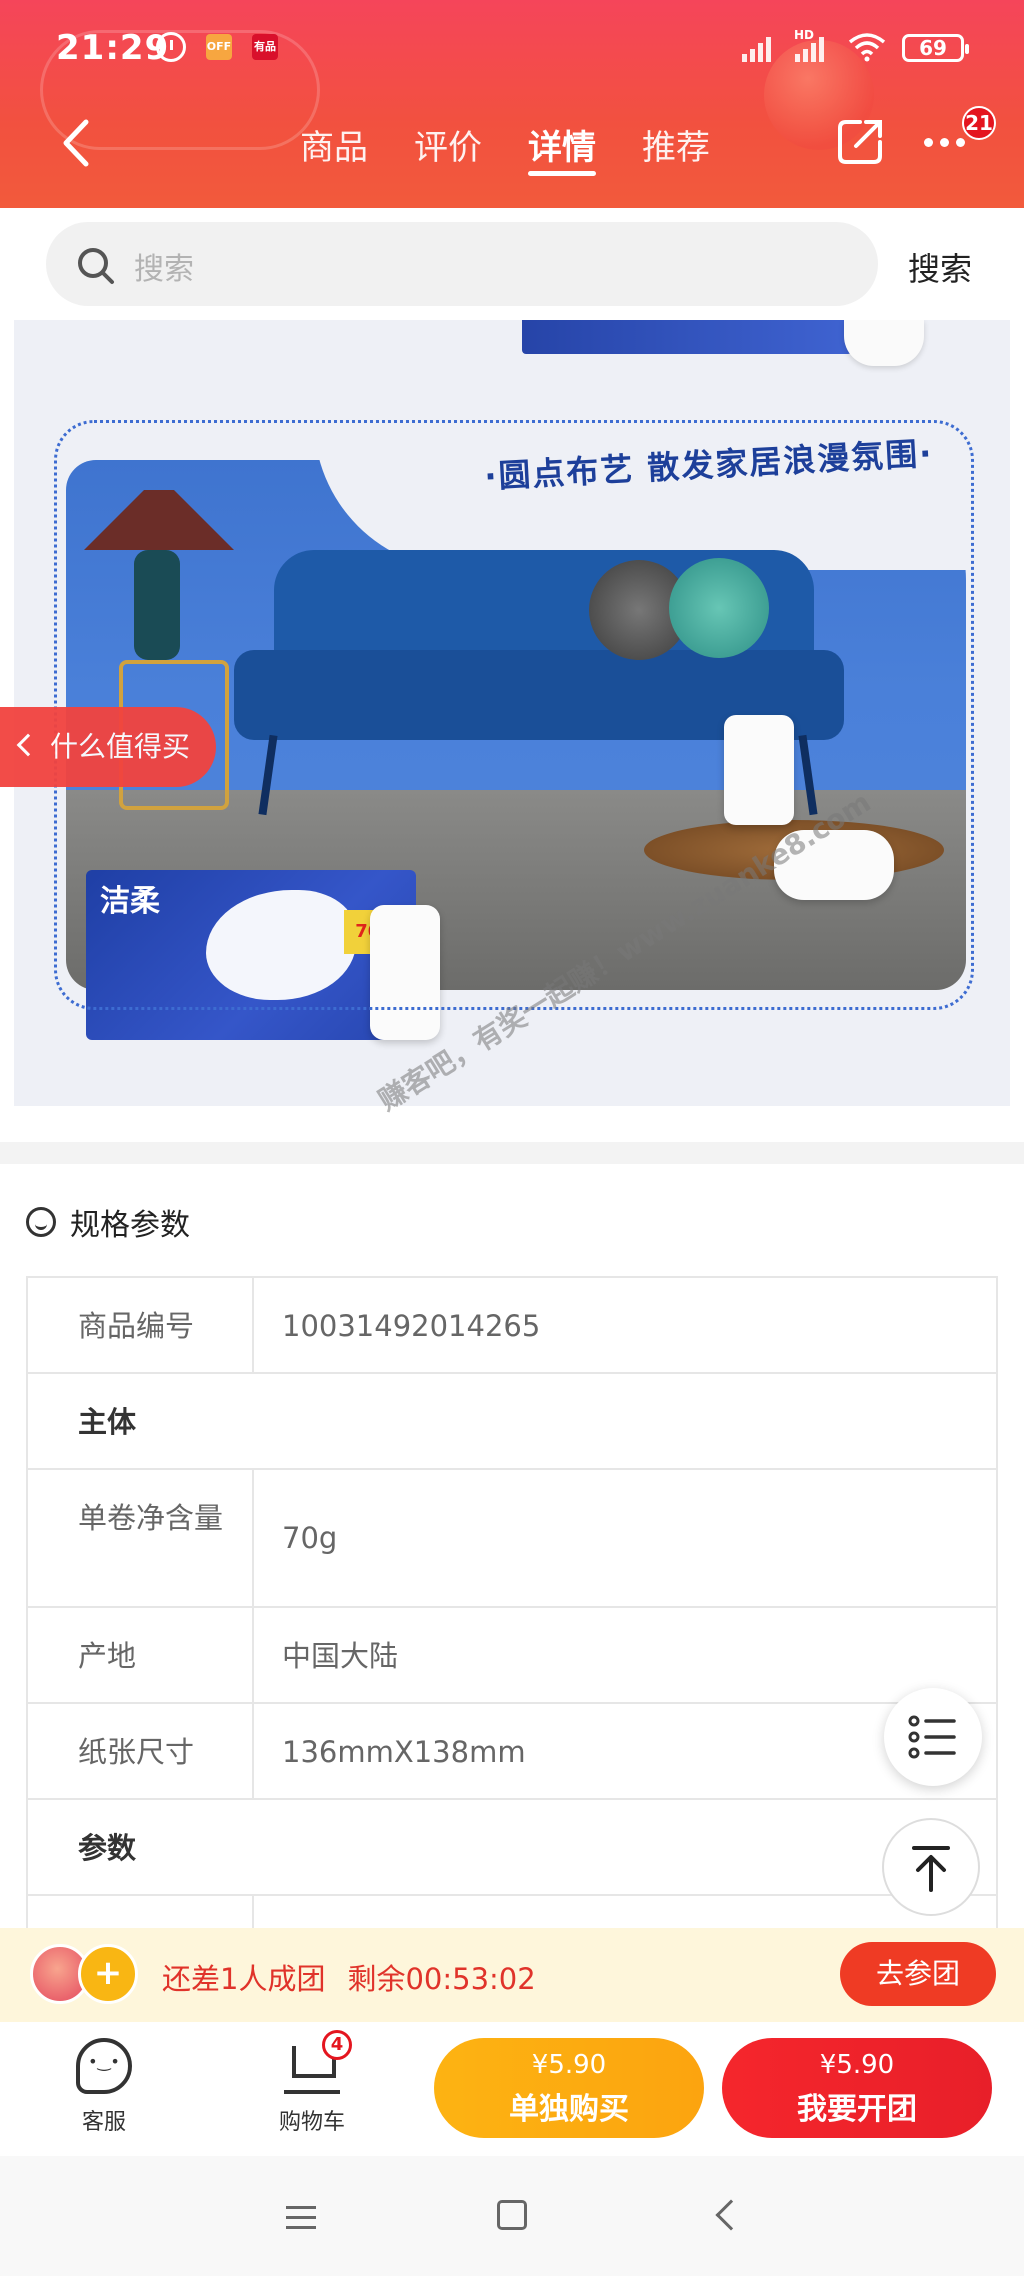 The width and height of the screenshot is (1024, 2276). Describe the element at coordinates (512, 1539) in the screenshot. I see `table-row: 单卷净含量 70g` at that location.